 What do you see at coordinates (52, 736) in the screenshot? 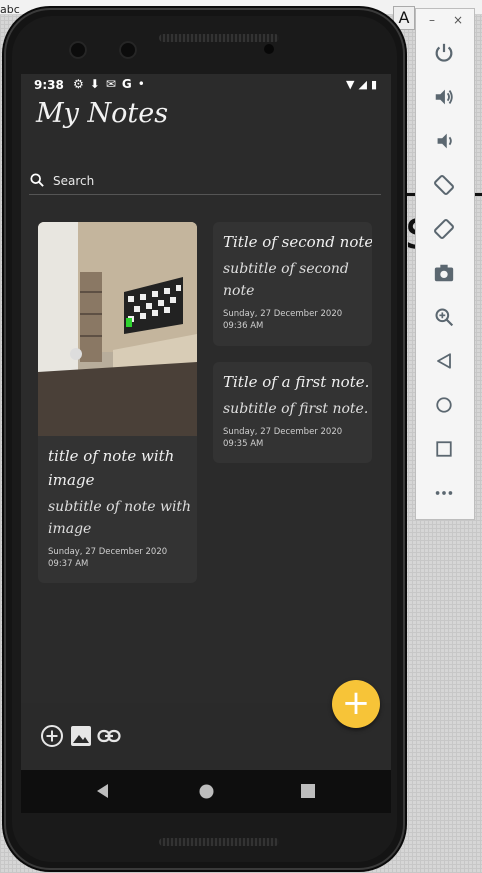
I see `add-circle-icon` at bounding box center [52, 736].